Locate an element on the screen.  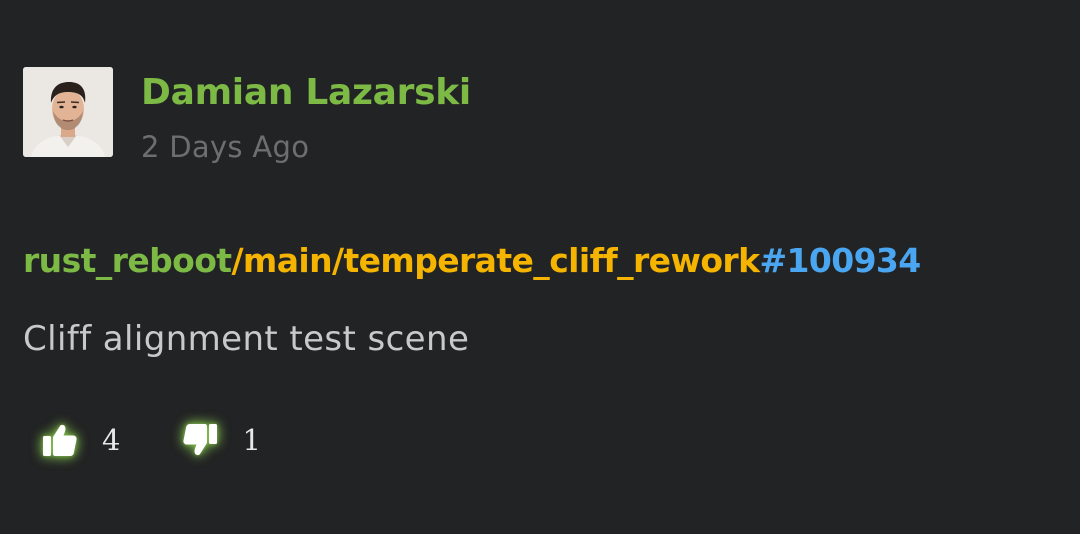
like-button: 4 is located at coordinates (80, 440).